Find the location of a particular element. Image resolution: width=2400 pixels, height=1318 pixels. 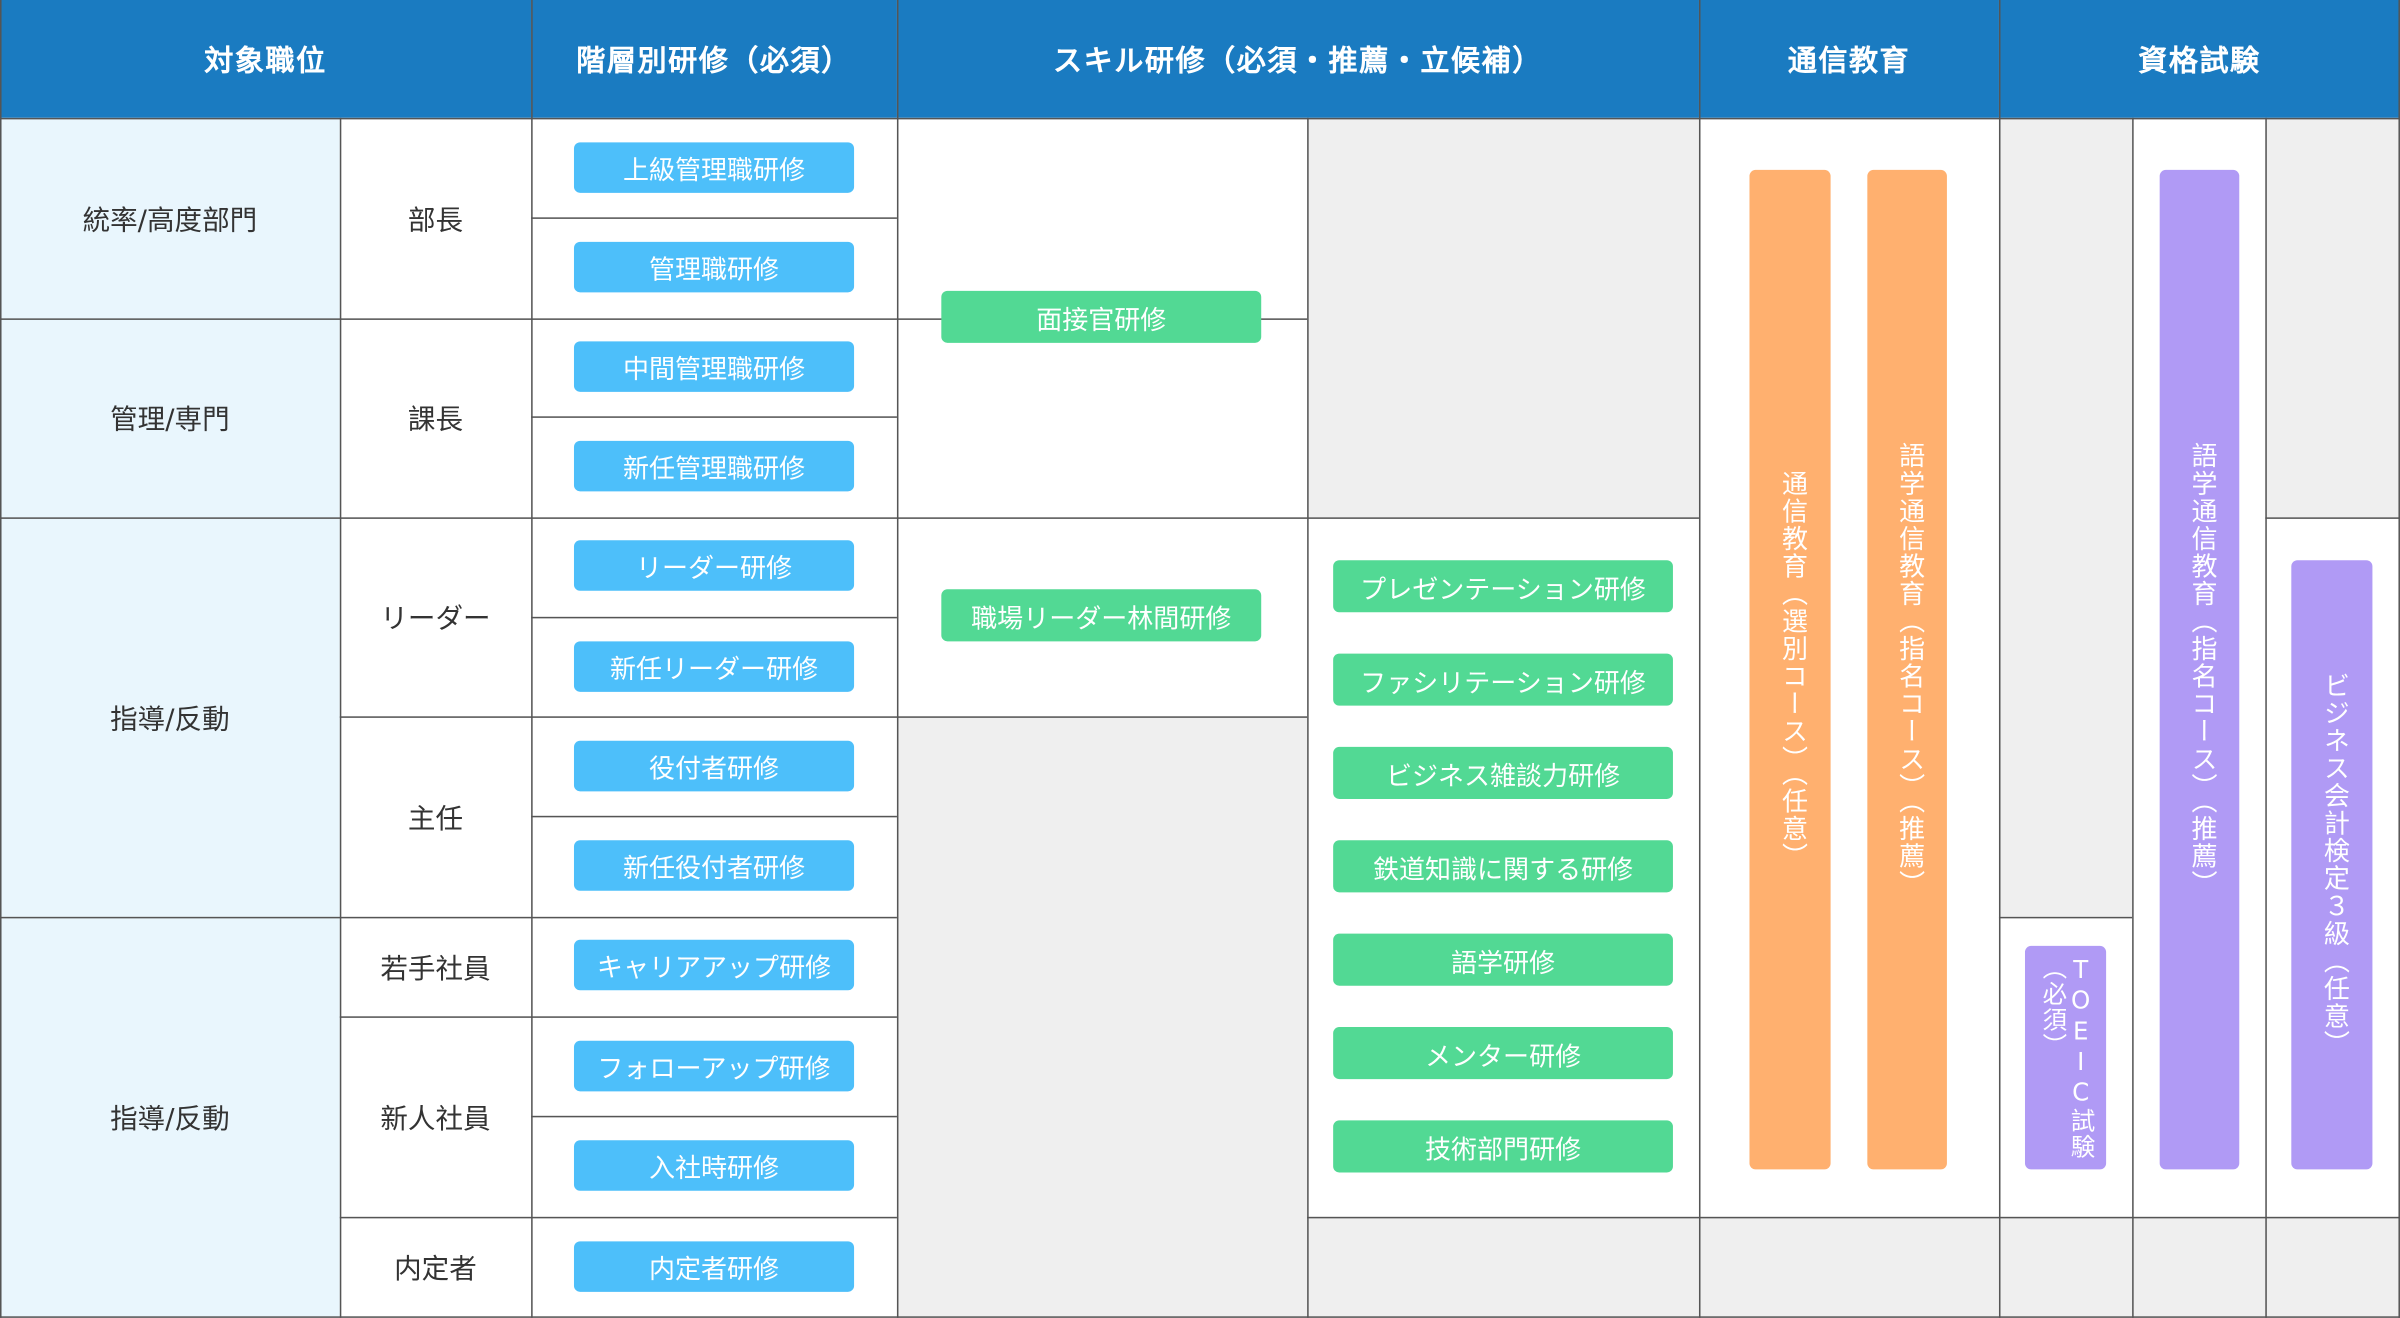

correspondence-area is located at coordinates (1848, 667).